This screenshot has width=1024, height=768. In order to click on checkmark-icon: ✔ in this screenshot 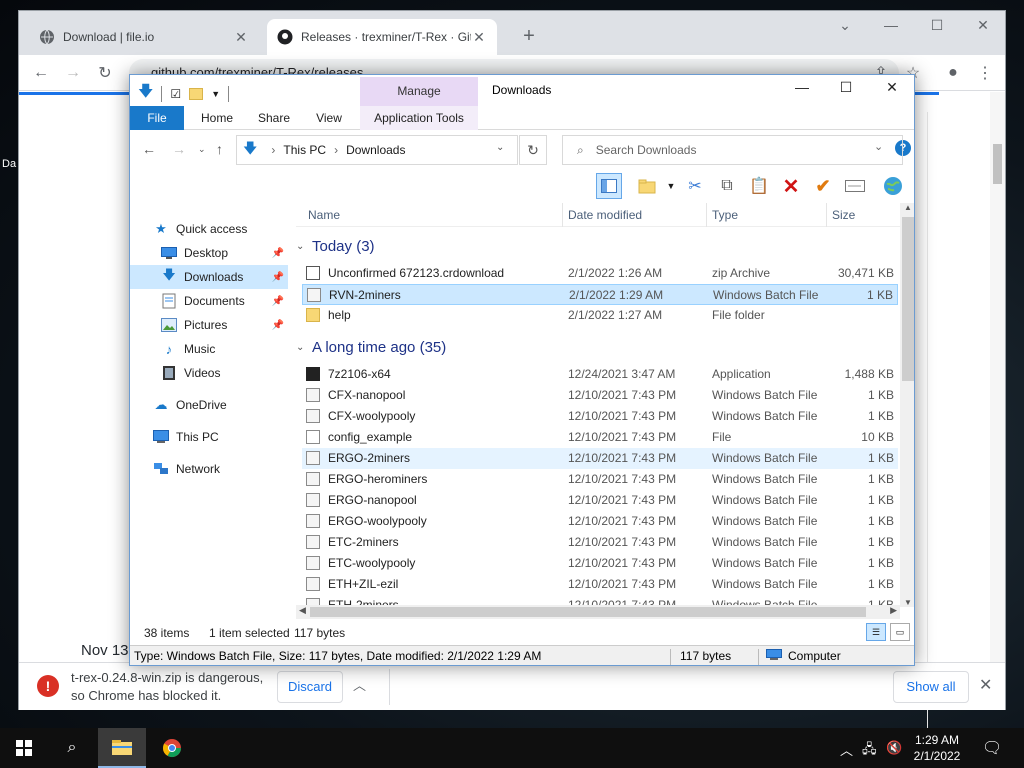, I will do `click(823, 186)`.